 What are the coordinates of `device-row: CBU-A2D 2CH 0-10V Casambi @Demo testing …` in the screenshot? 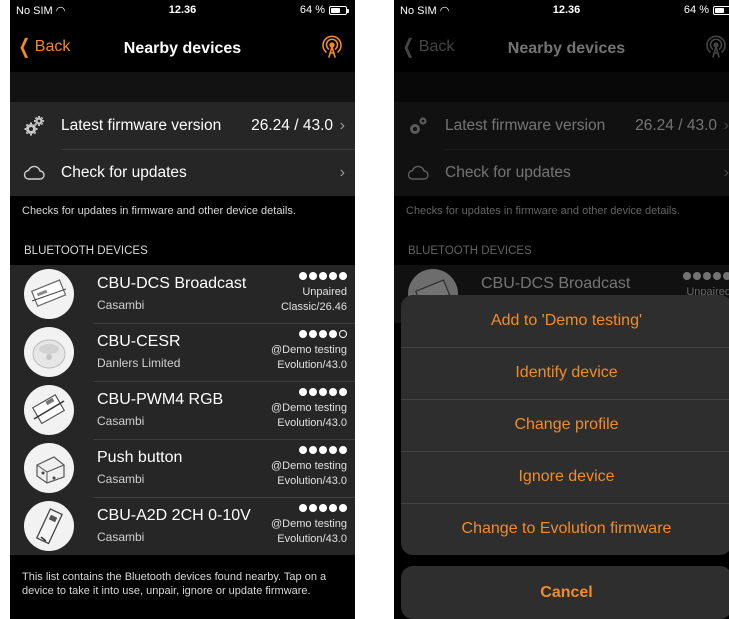 It's located at (182, 526).